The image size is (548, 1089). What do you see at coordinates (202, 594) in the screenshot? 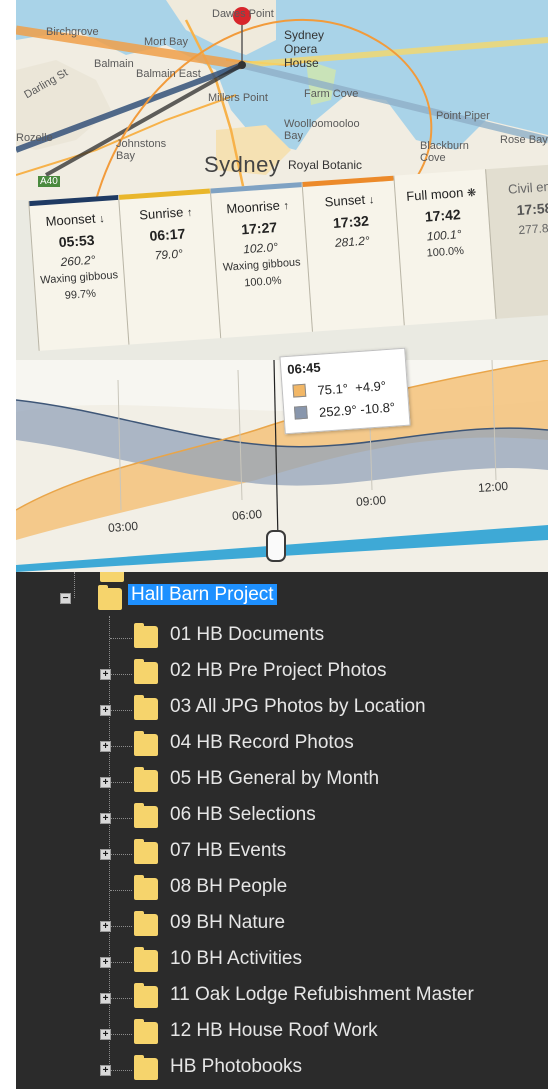
I see `tree-item-label: Hall Barn Project` at bounding box center [202, 594].